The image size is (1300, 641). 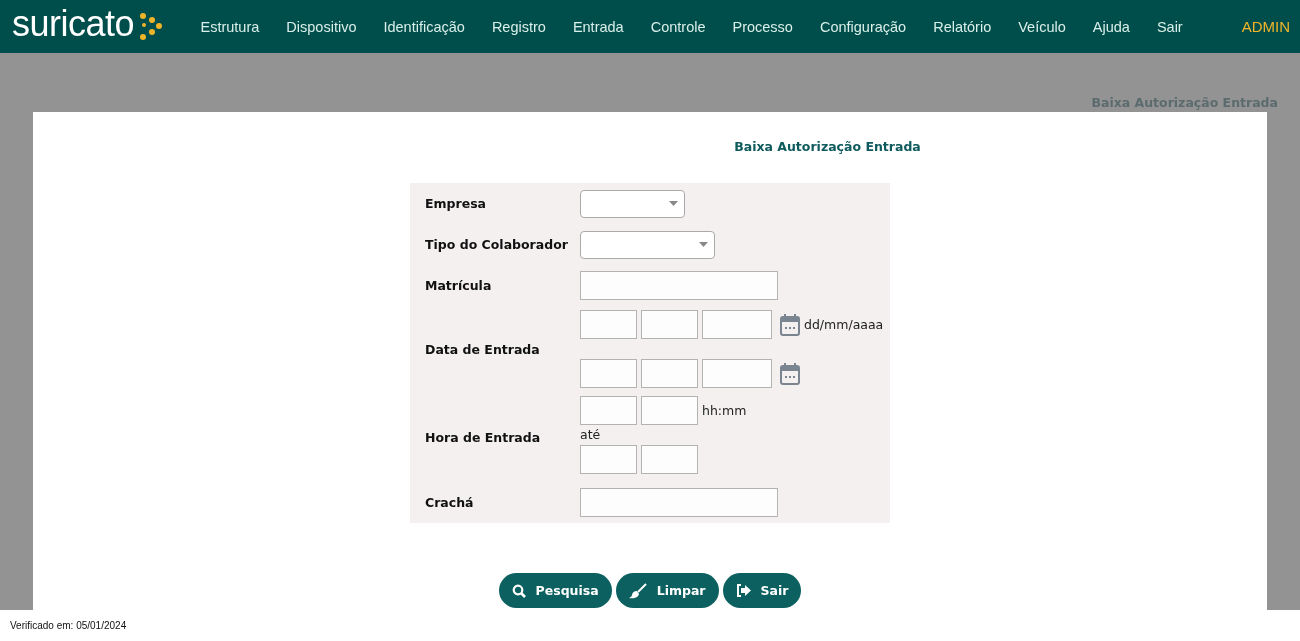 I want to click on field-label: Tipo do Colaborador, so click(x=495, y=244).